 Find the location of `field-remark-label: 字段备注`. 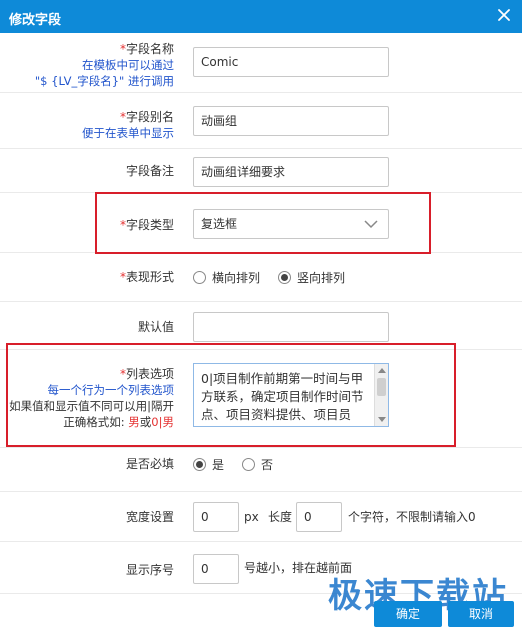

field-remark-label: 字段备注 is located at coordinates (149, 171).